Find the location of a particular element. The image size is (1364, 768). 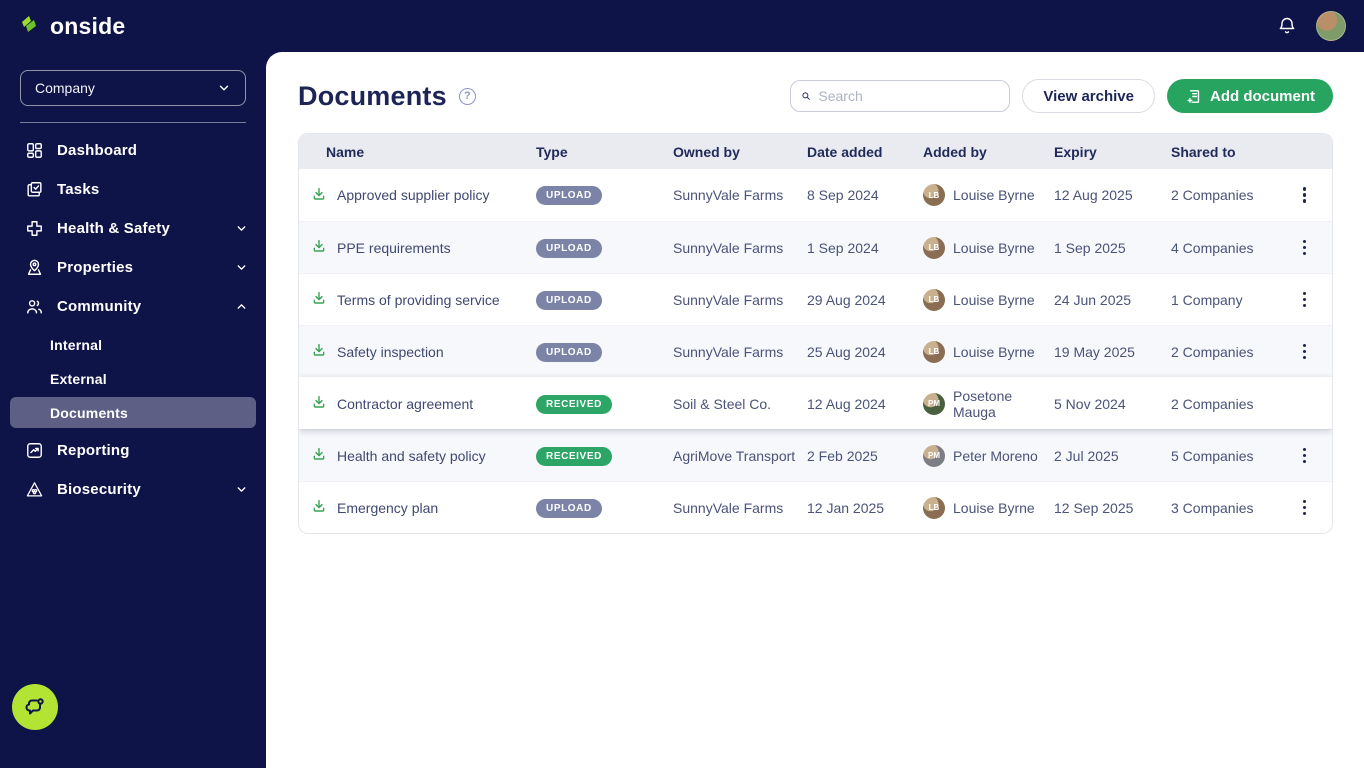

sidebar-item-properties: Properties is located at coordinates (133, 267).